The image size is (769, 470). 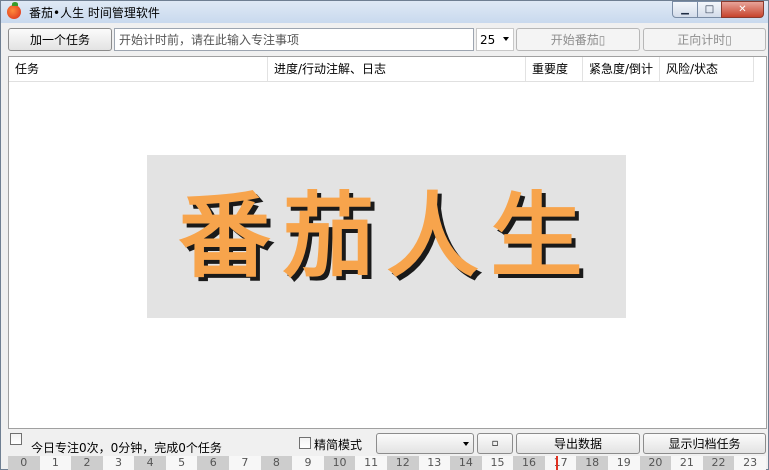 What do you see at coordinates (305, 443) in the screenshot?
I see `simple-mode-checkbox` at bounding box center [305, 443].